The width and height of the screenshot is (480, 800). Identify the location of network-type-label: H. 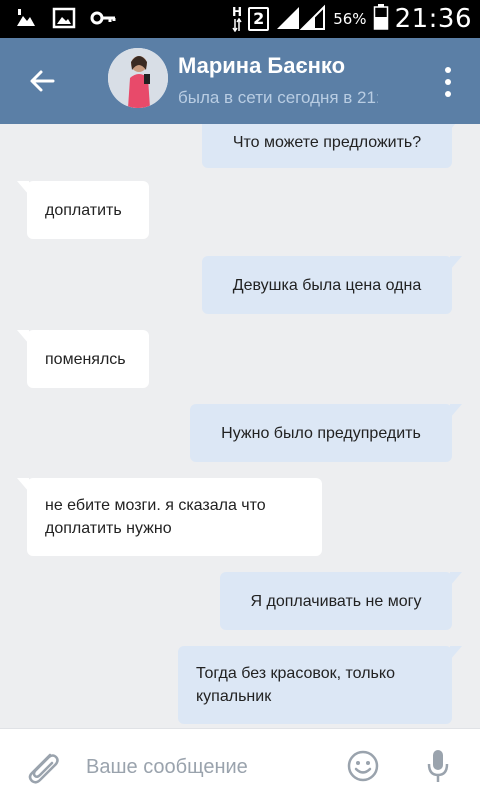
(237, 12).